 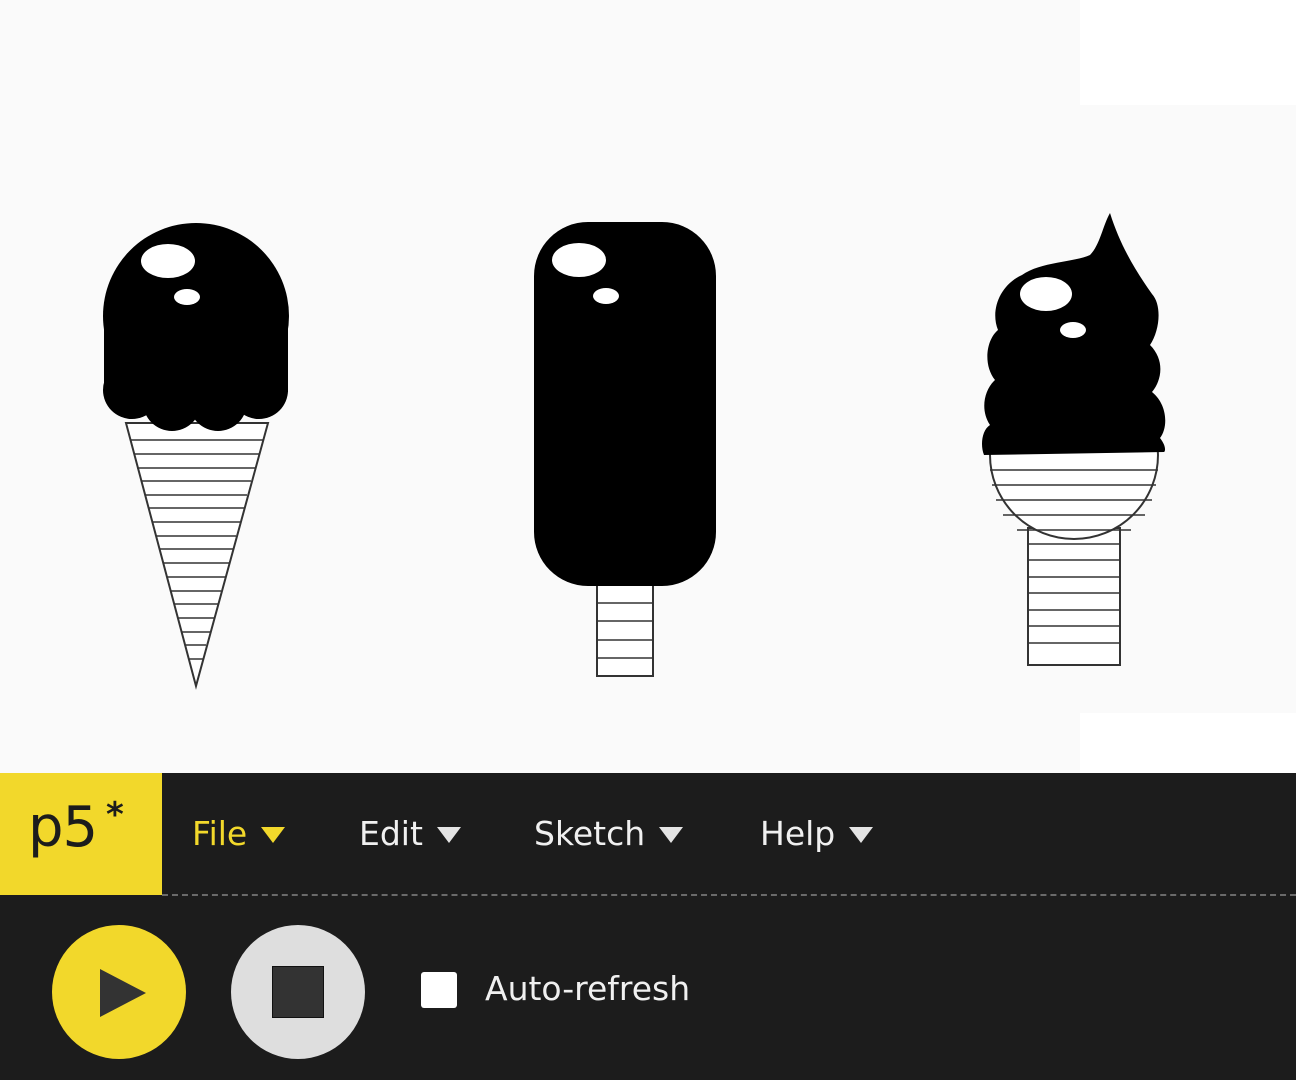 I want to click on p5-logo: p5 *, so click(x=81, y=834).